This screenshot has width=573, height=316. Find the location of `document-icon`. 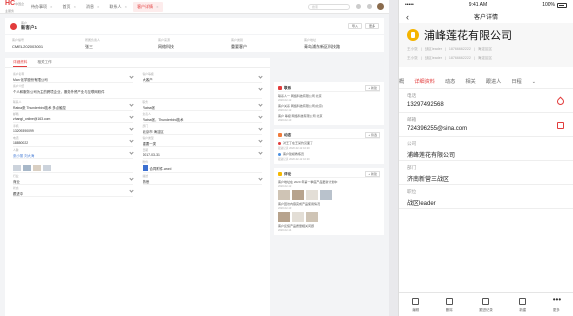

document-icon is located at coordinates (486, 301).